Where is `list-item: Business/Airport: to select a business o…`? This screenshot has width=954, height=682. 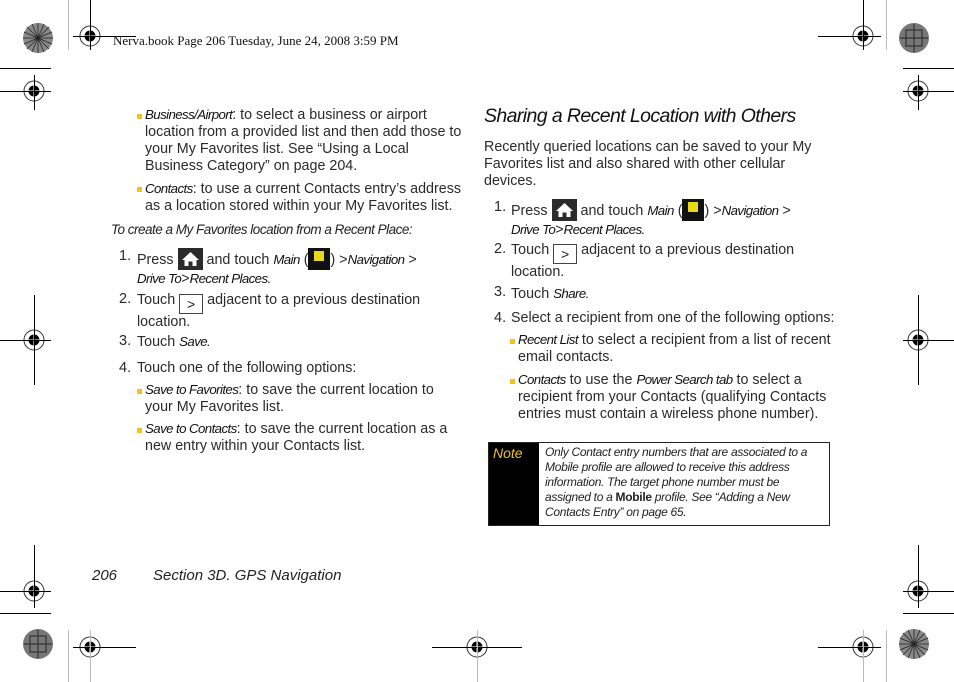 list-item: Business/Airport: to select a business o… is located at coordinates (303, 140).